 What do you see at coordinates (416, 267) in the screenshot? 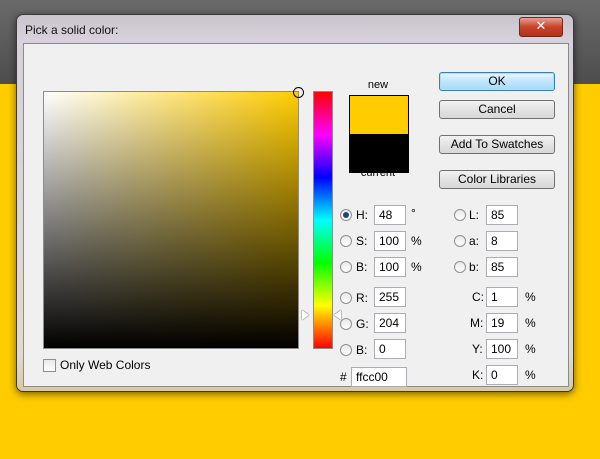
I see `brightness-unit: %` at bounding box center [416, 267].